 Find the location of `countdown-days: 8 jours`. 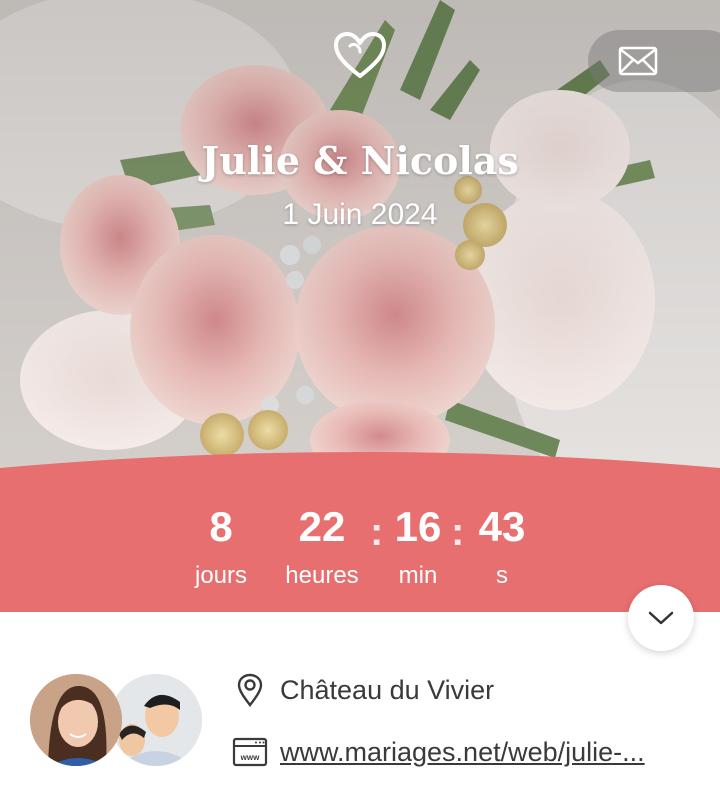

countdown-days: 8 jours is located at coordinates (221, 548).